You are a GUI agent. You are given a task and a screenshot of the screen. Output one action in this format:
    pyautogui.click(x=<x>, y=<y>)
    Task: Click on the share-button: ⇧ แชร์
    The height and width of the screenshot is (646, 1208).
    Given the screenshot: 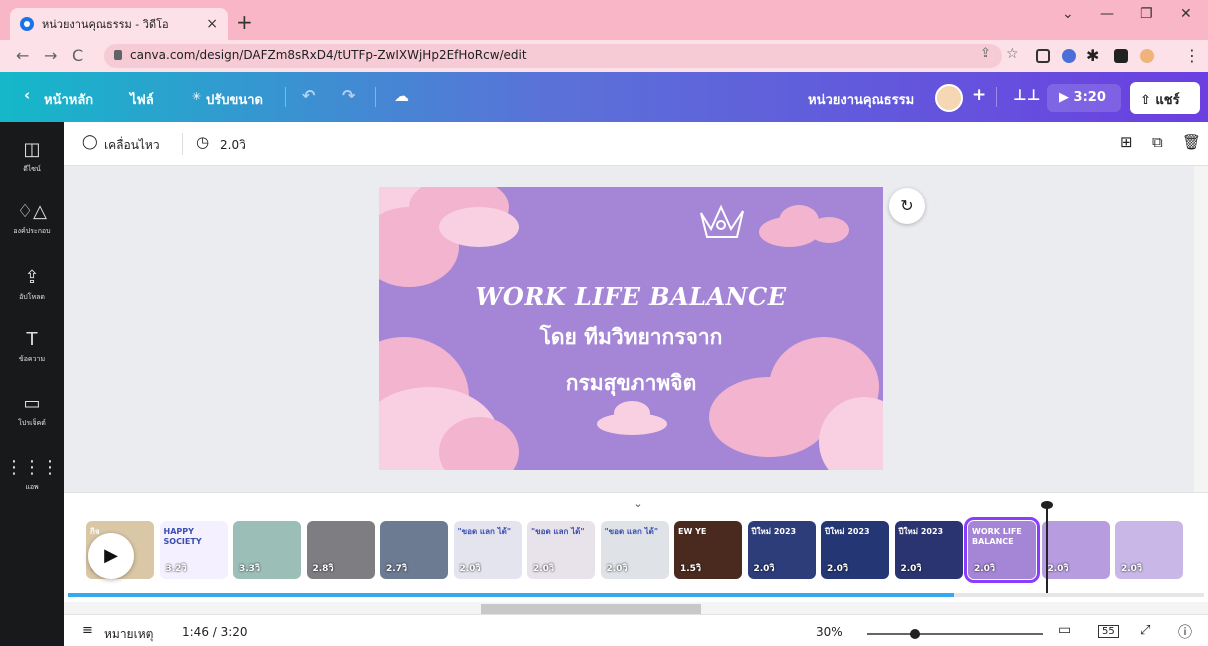 What is the action you would take?
    pyautogui.click(x=1165, y=98)
    